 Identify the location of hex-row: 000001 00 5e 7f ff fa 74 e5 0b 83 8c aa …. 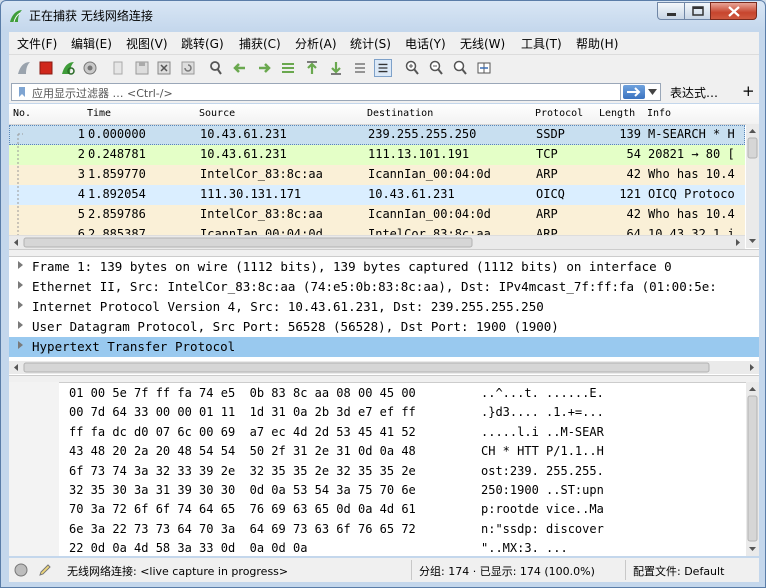
(377, 394).